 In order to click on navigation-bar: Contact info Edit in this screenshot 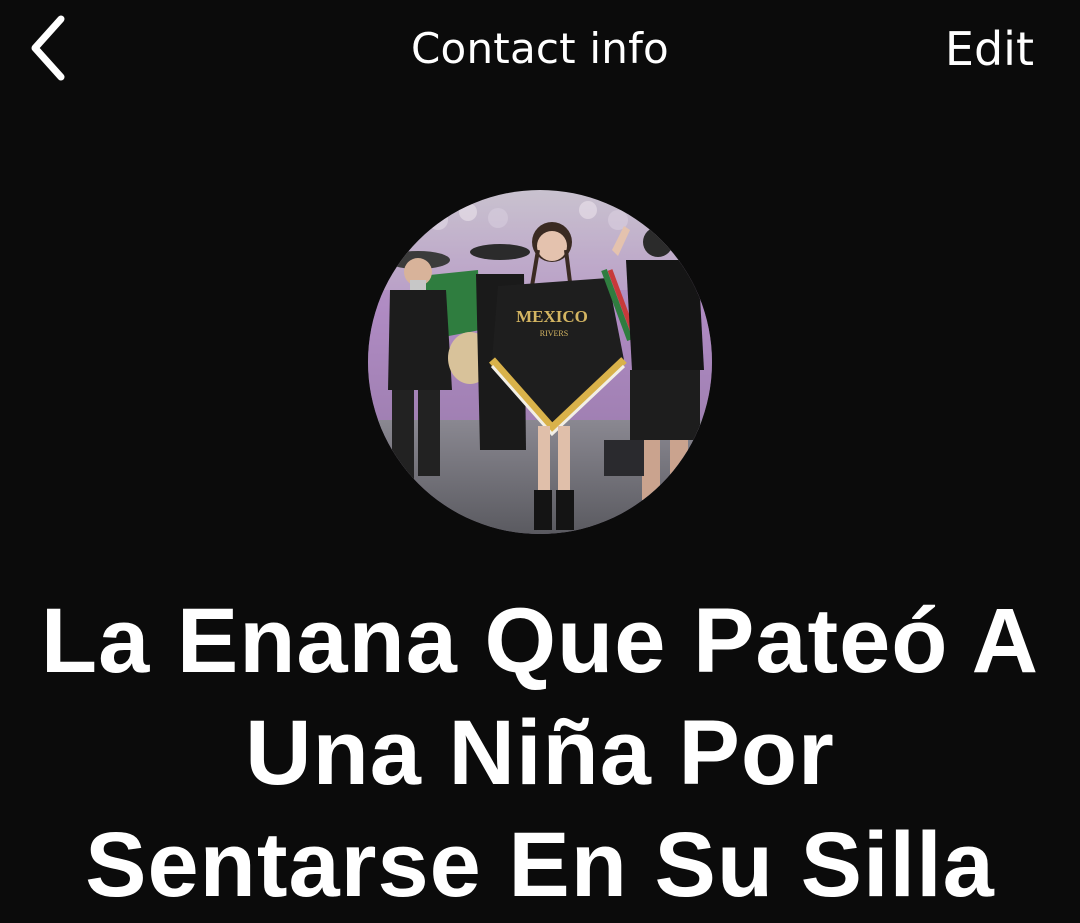, I will do `click(540, 55)`.